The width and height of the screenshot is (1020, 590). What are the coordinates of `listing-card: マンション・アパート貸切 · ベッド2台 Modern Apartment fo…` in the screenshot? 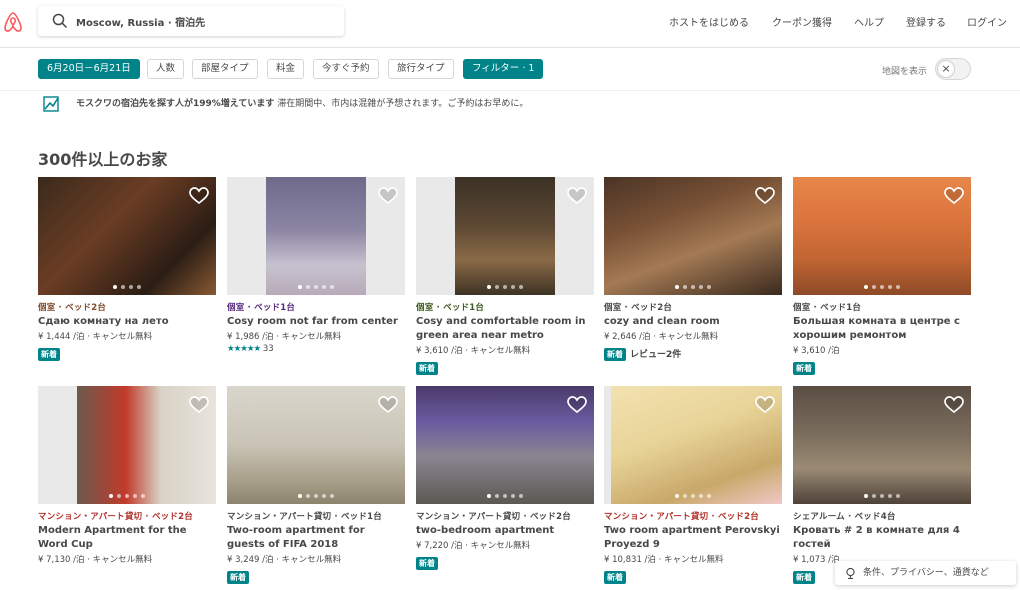 It's located at (127, 475).